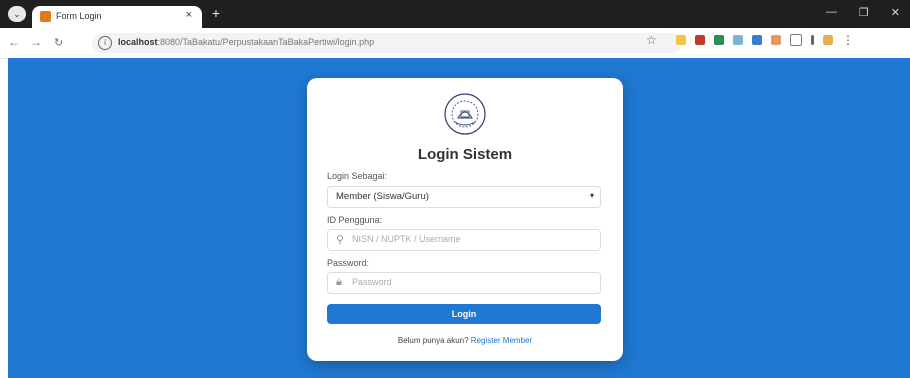 Image resolution: width=910 pixels, height=378 pixels. What do you see at coordinates (339, 282) in the screenshot?
I see `lock-icon: 🔒︎` at bounding box center [339, 282].